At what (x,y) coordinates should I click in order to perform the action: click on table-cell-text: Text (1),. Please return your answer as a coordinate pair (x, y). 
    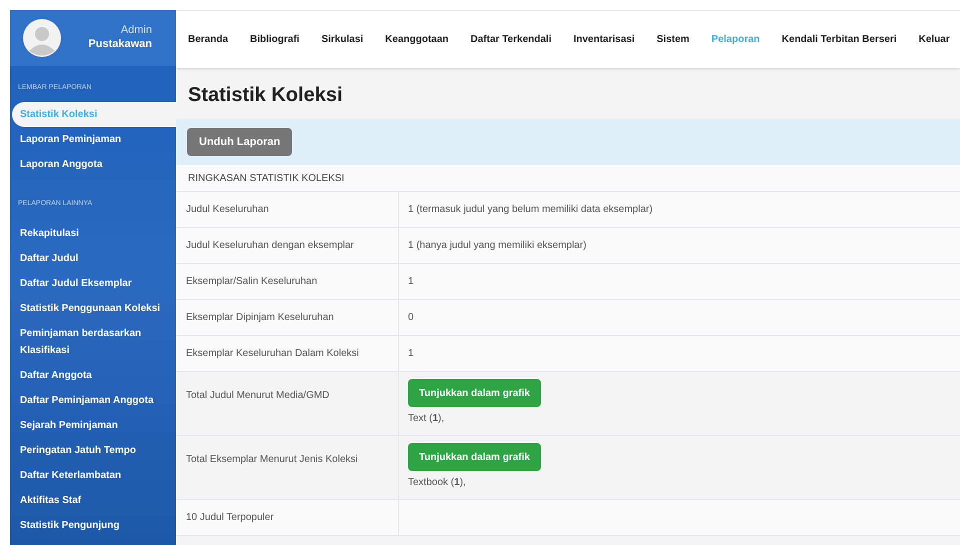
    Looking at the image, I should click on (426, 419).